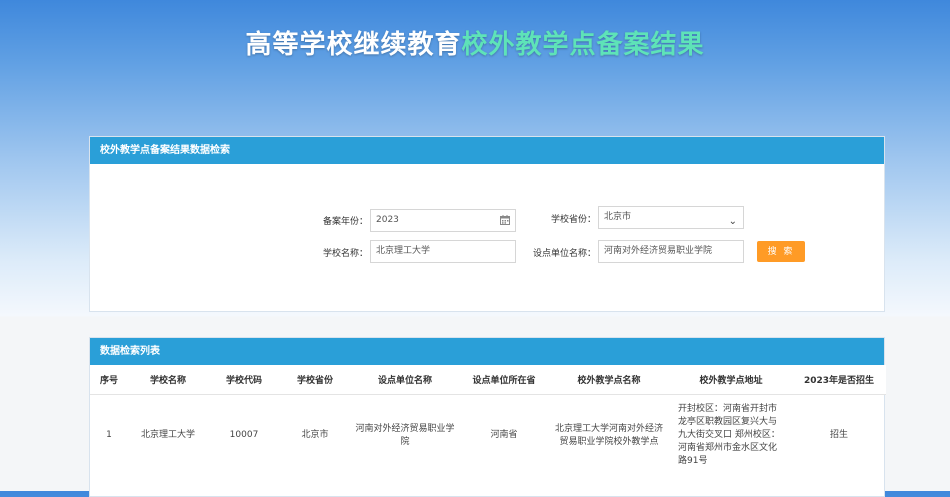 Image resolution: width=950 pixels, height=497 pixels. Describe the element at coordinates (838, 435) in the screenshot. I see `cell-enrollment-status: 招生` at that location.